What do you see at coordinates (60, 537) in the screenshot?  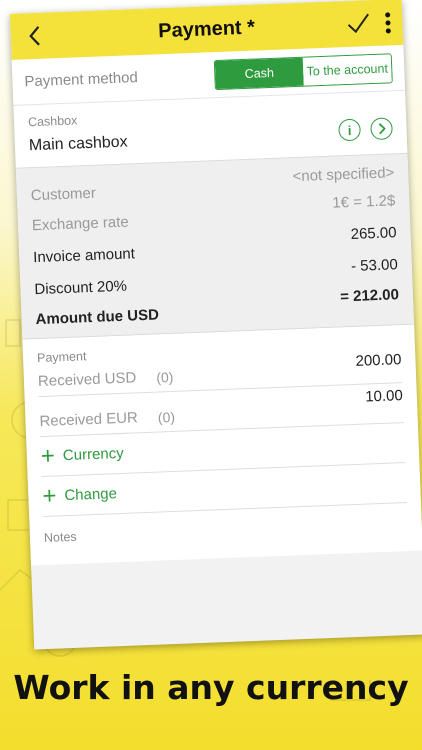 I see `notes-label: Notes` at bounding box center [60, 537].